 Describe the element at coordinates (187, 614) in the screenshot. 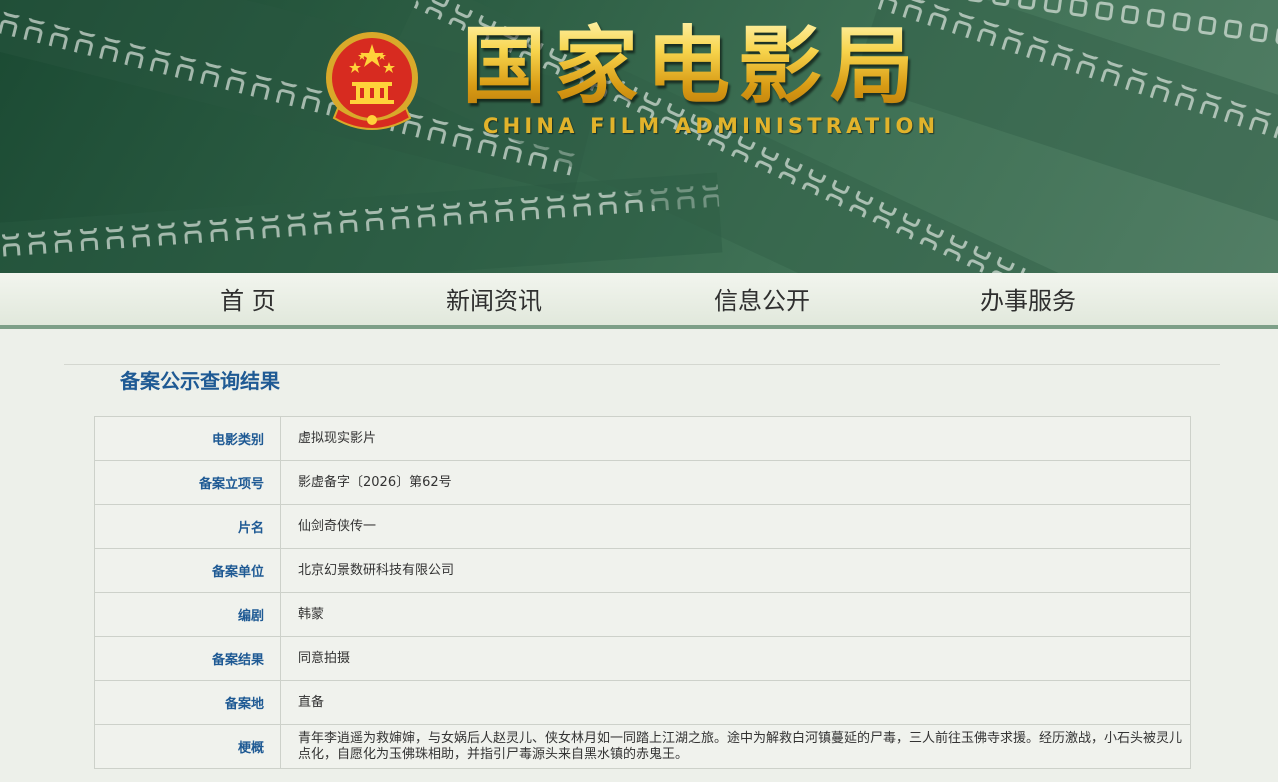

I see `row-label-screenwriter: 编剧` at that location.